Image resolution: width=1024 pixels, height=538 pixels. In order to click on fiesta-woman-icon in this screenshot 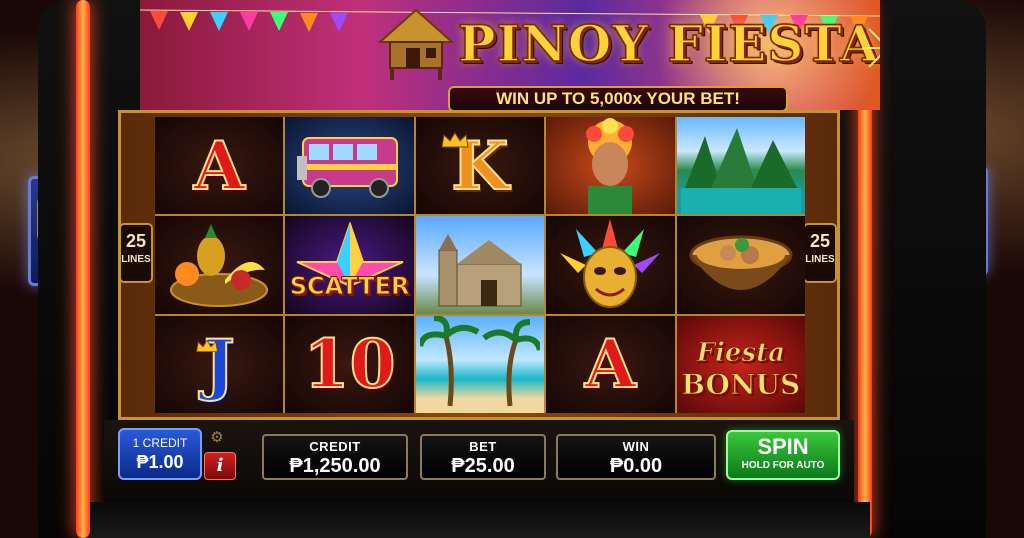, I will do `click(610, 165)`.